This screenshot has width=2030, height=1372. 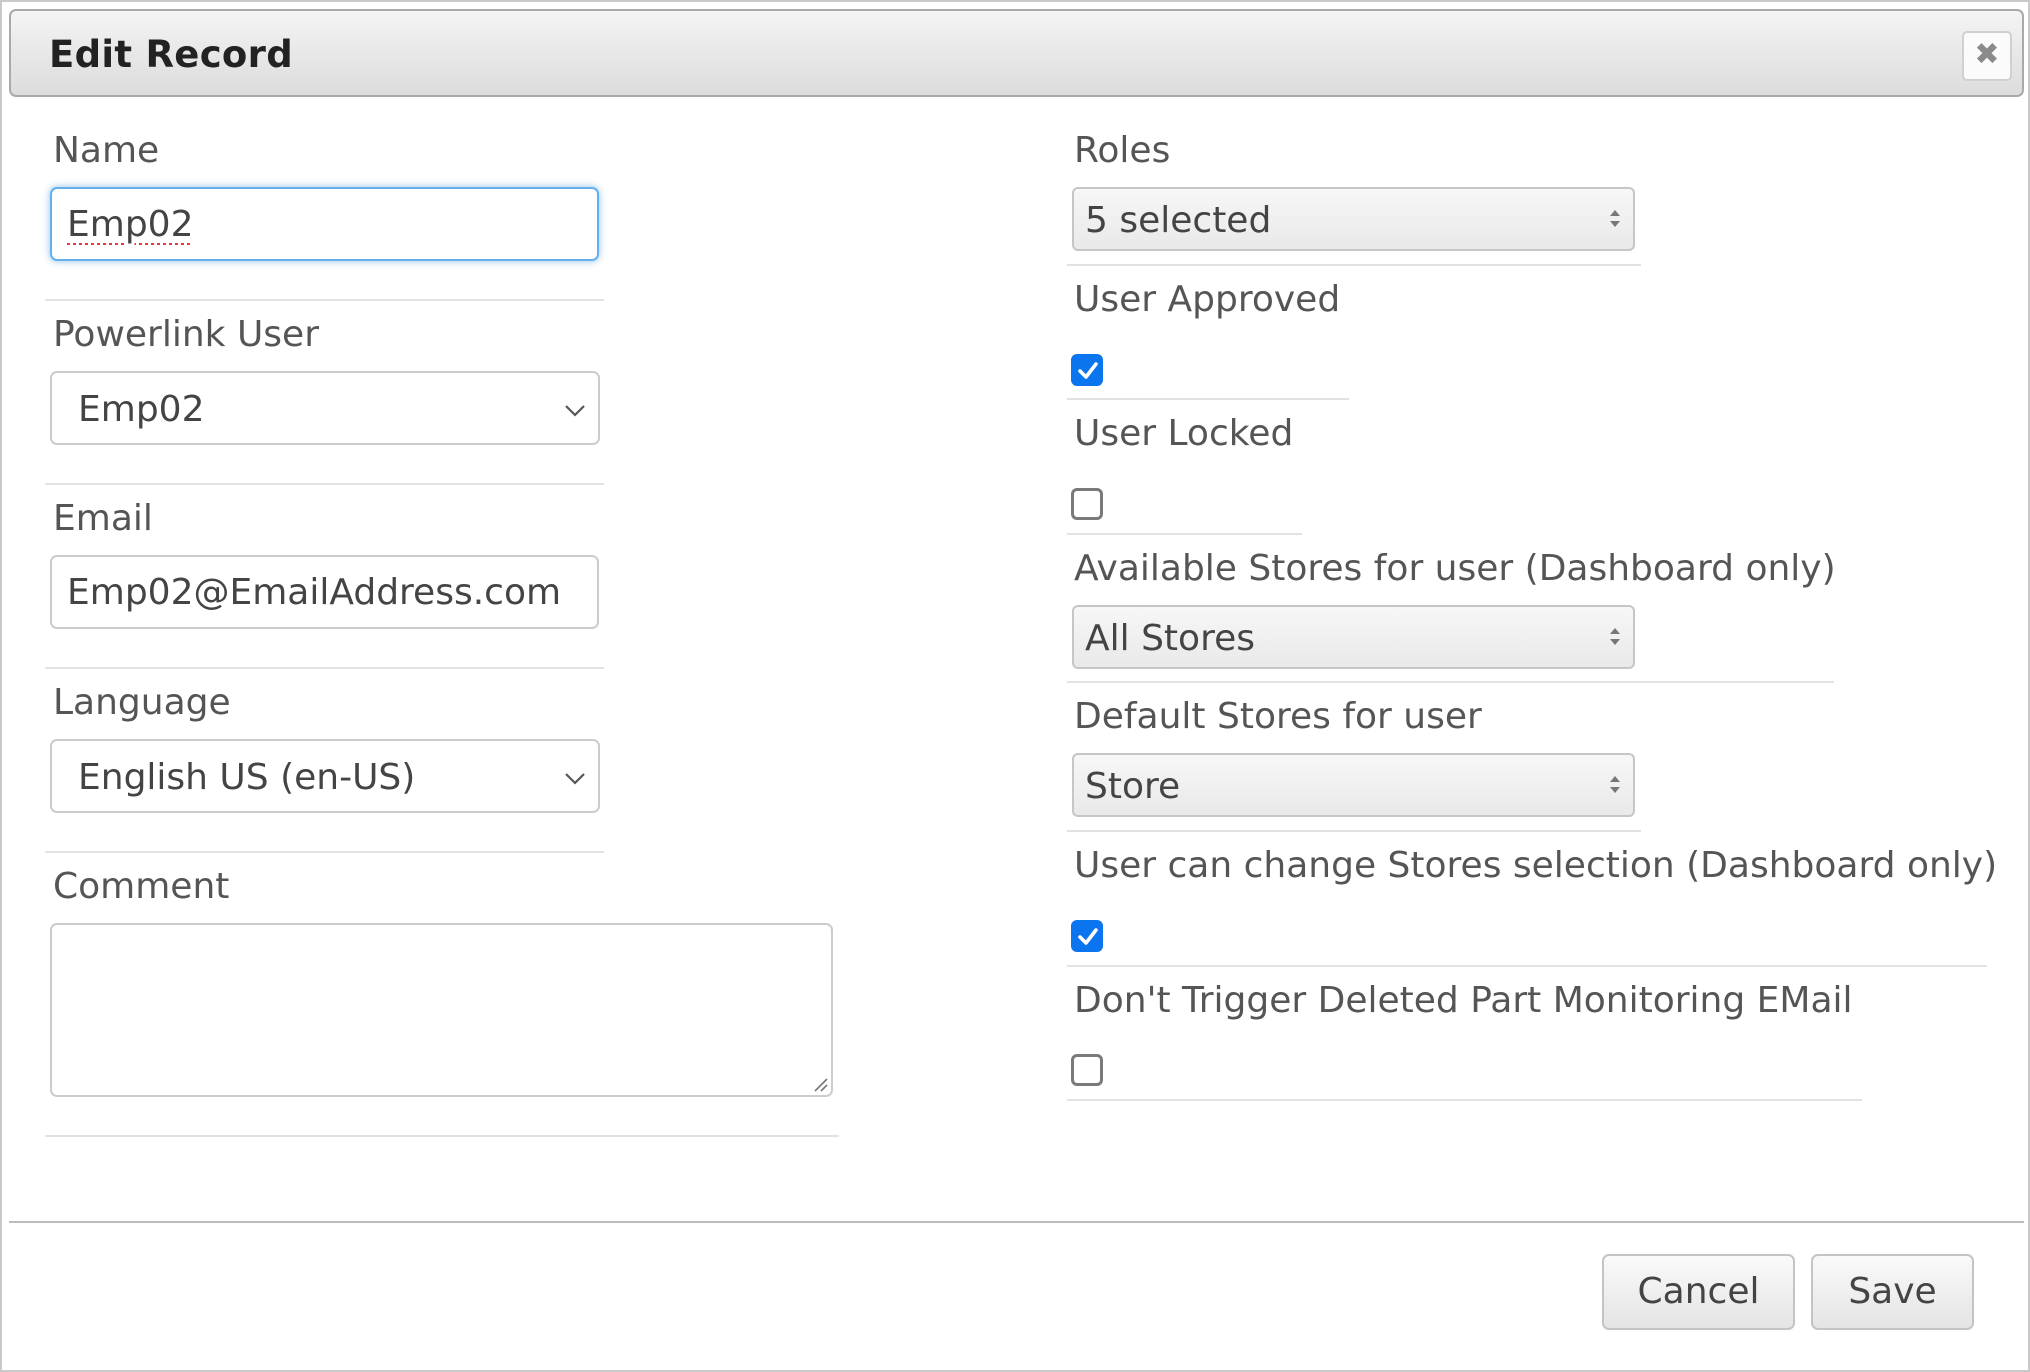 What do you see at coordinates (1087, 504) in the screenshot?
I see `user-locked-checkbox` at bounding box center [1087, 504].